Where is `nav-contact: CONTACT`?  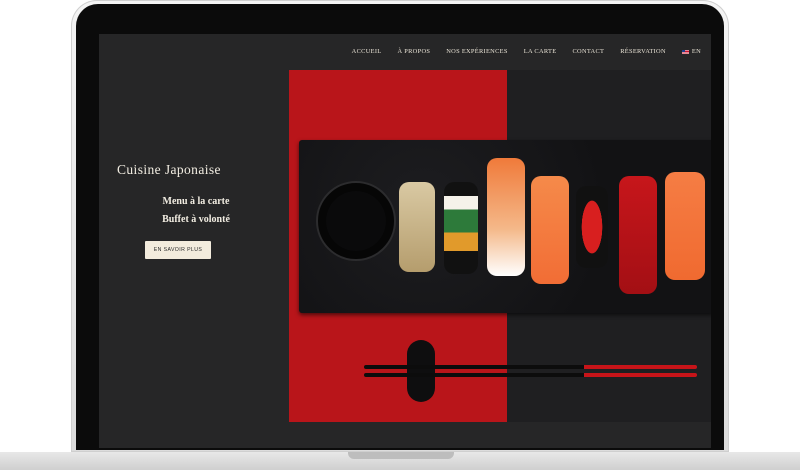 nav-contact: CONTACT is located at coordinates (588, 51).